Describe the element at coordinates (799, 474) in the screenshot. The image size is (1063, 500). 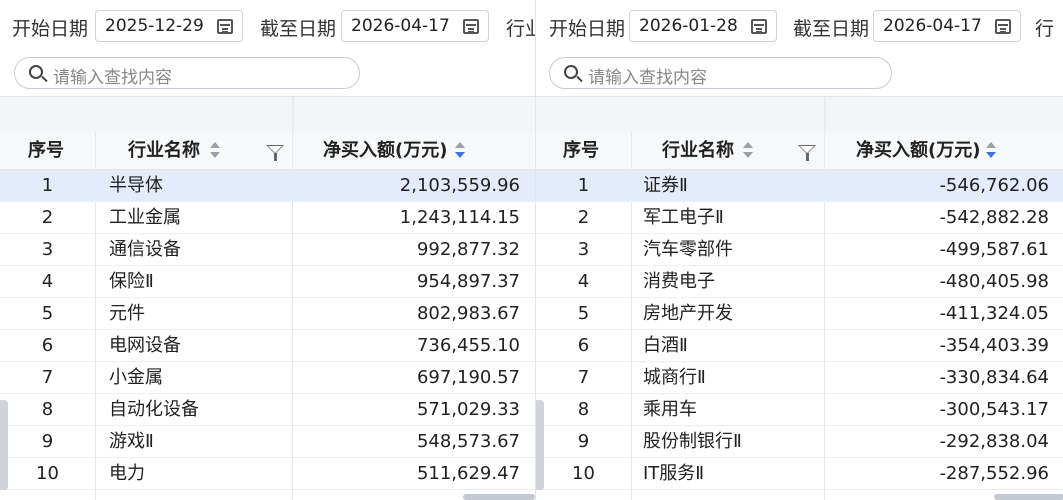
I see `table-row: 10 IT服务Ⅱ -287,552.96` at that location.